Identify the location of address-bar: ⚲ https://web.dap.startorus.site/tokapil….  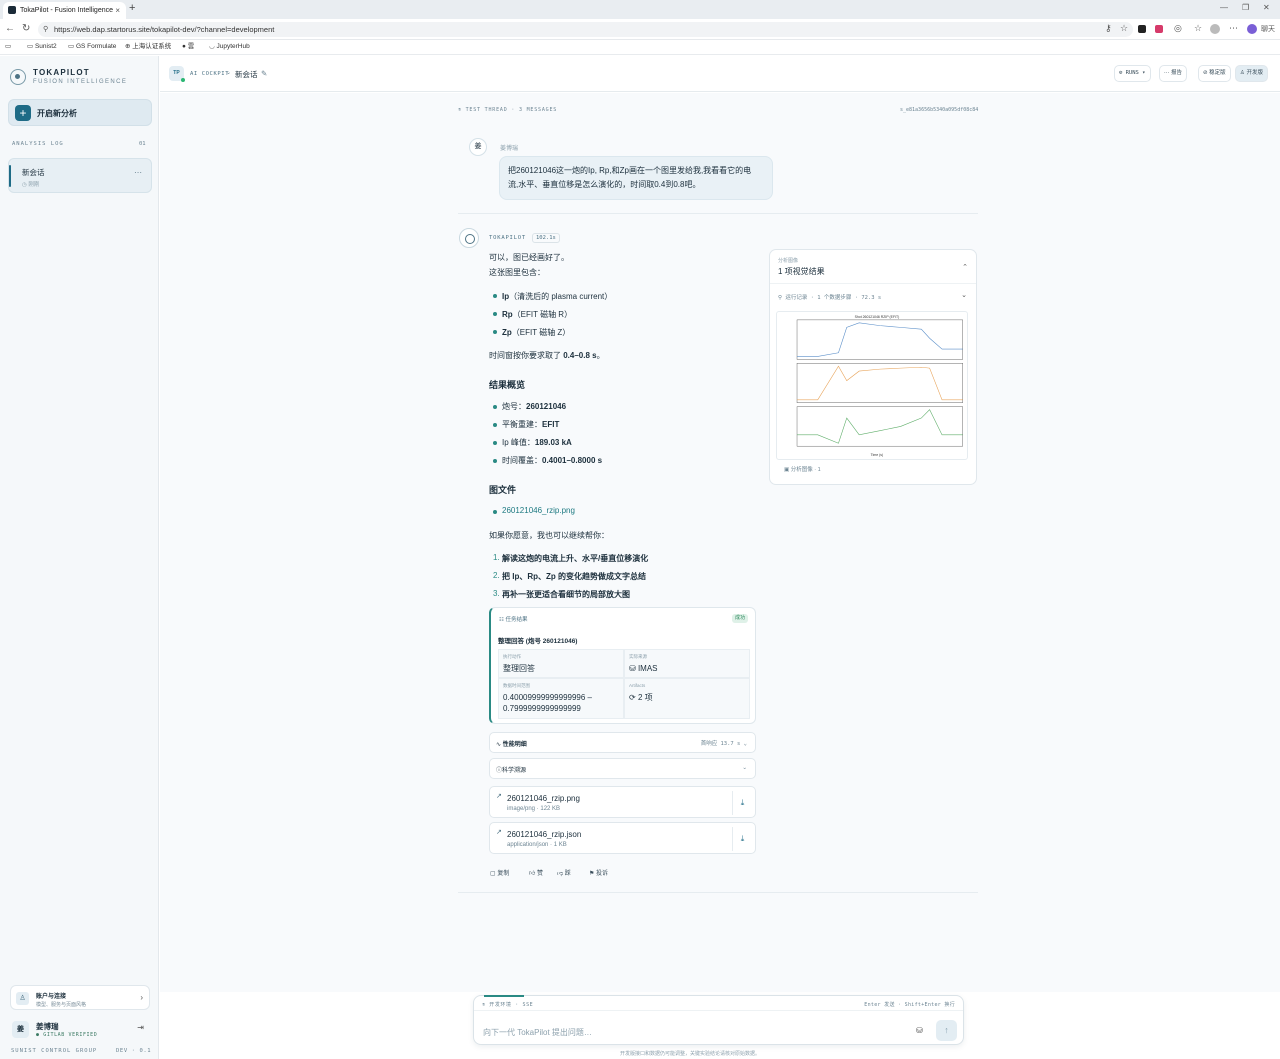
(585, 29).